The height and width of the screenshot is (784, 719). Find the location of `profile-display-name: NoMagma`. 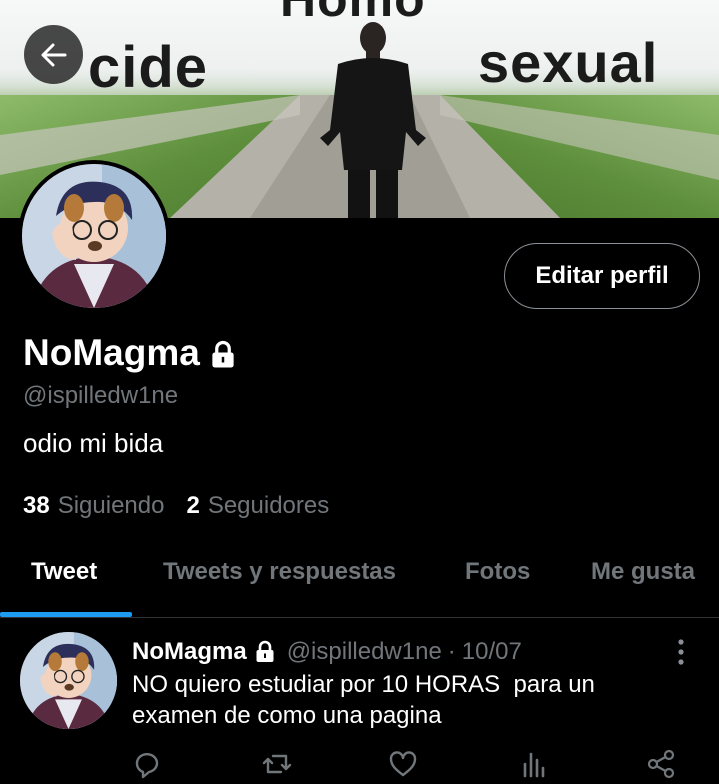

profile-display-name: NoMagma is located at coordinates (111, 352).